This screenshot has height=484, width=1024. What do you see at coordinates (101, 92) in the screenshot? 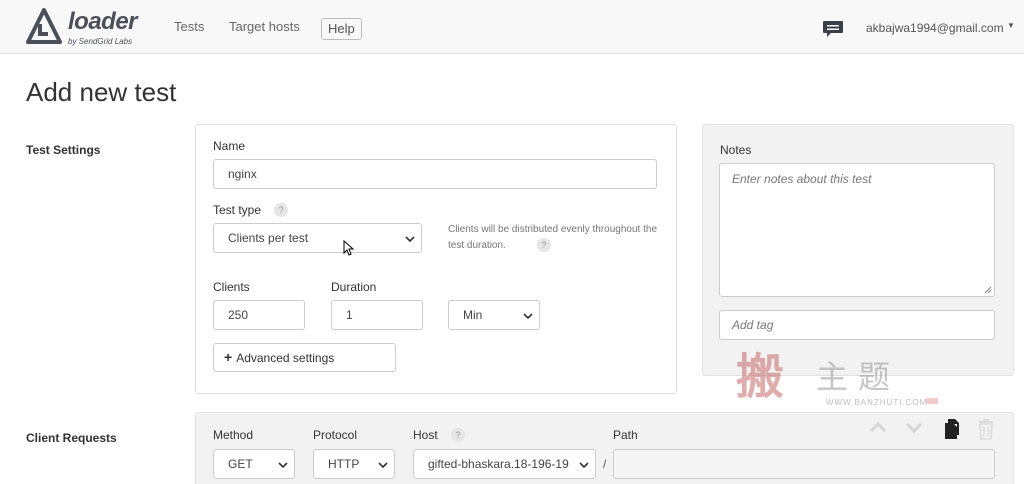
I see `page-title: Add new test` at bounding box center [101, 92].